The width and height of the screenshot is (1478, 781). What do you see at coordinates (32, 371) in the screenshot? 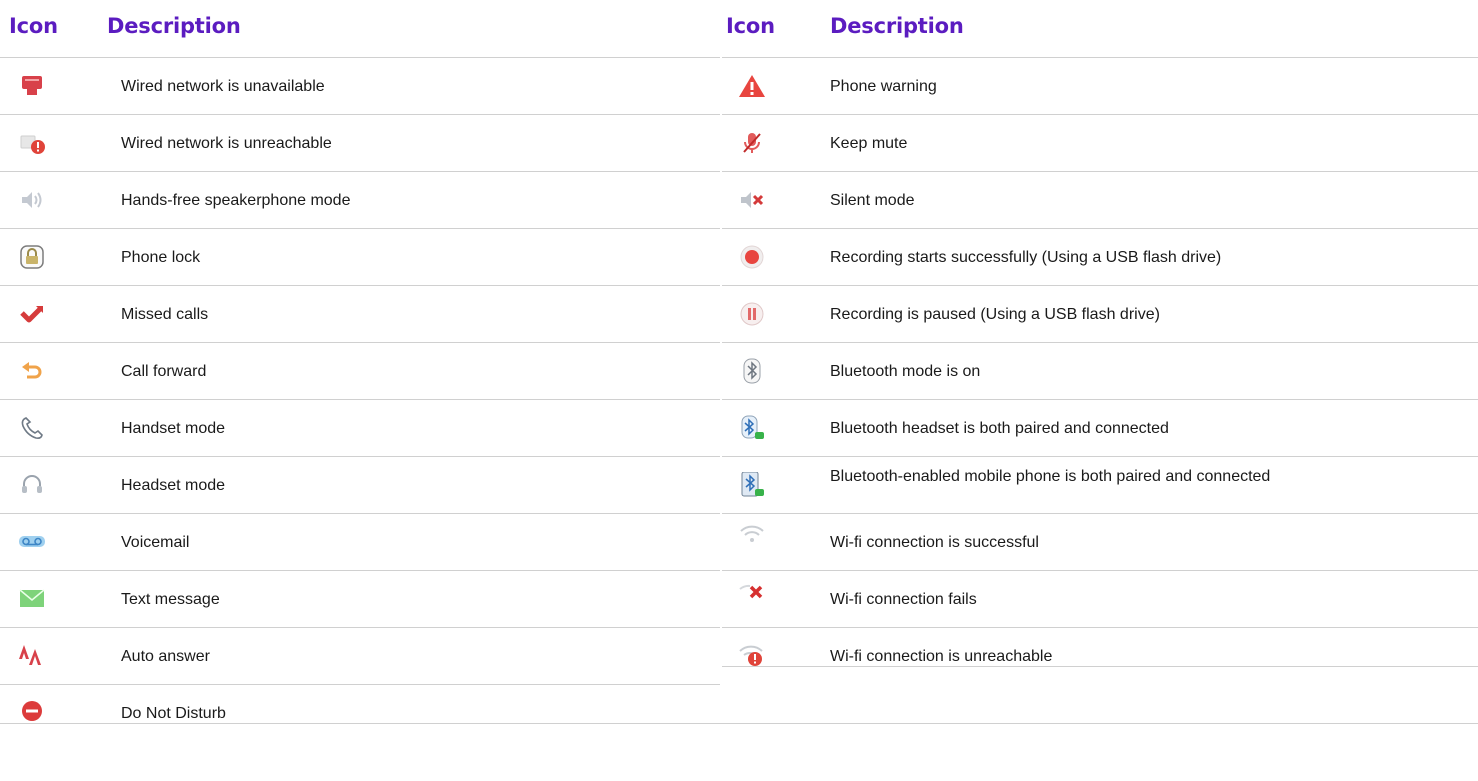
I see `call-forward-icon` at bounding box center [32, 371].